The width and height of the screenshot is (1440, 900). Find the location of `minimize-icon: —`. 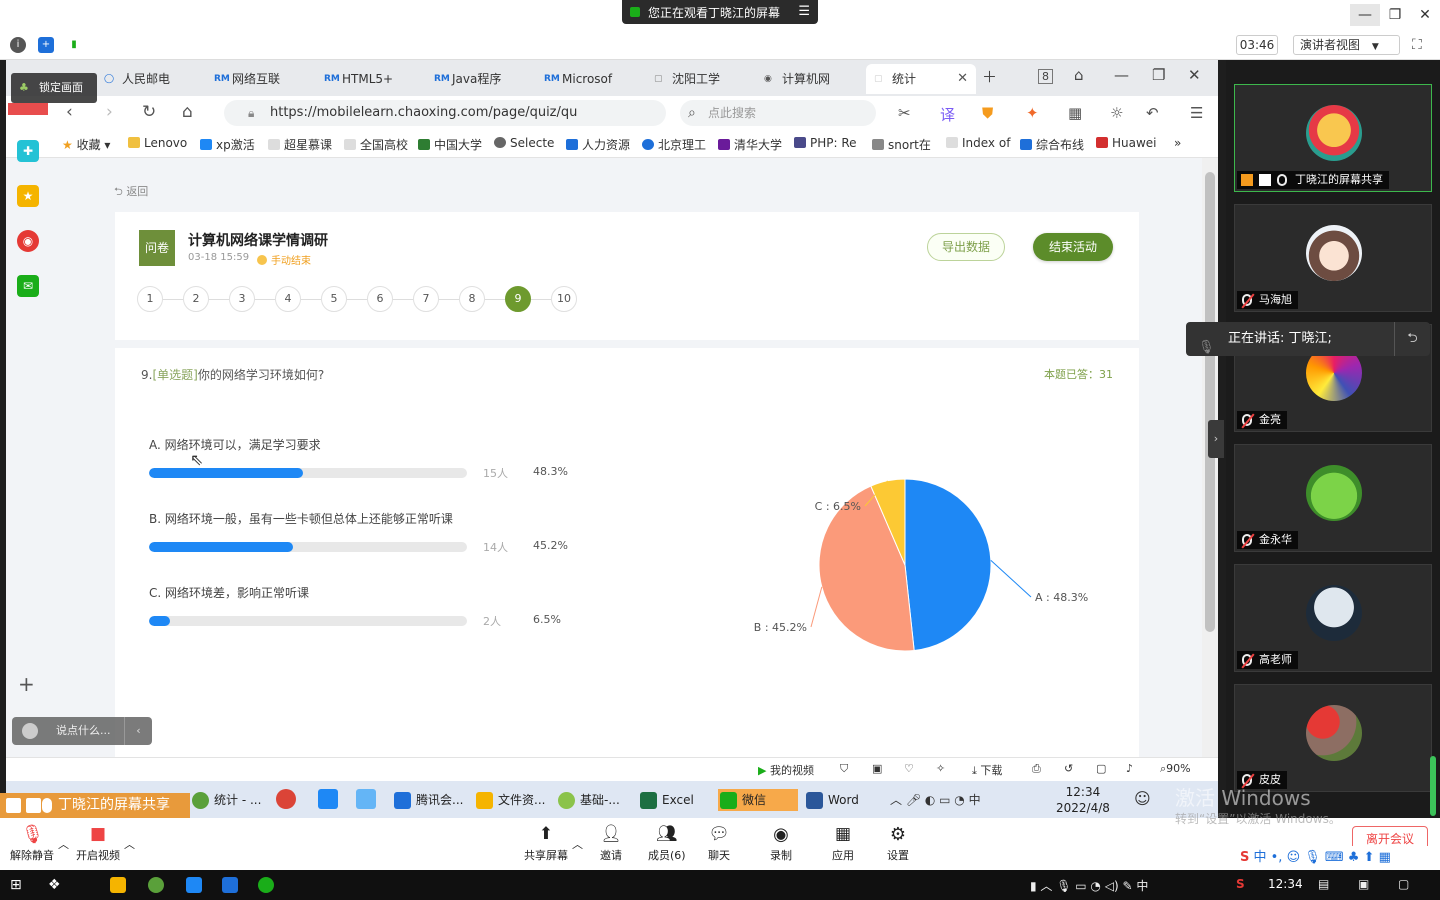

minimize-icon: — is located at coordinates (1365, 15).